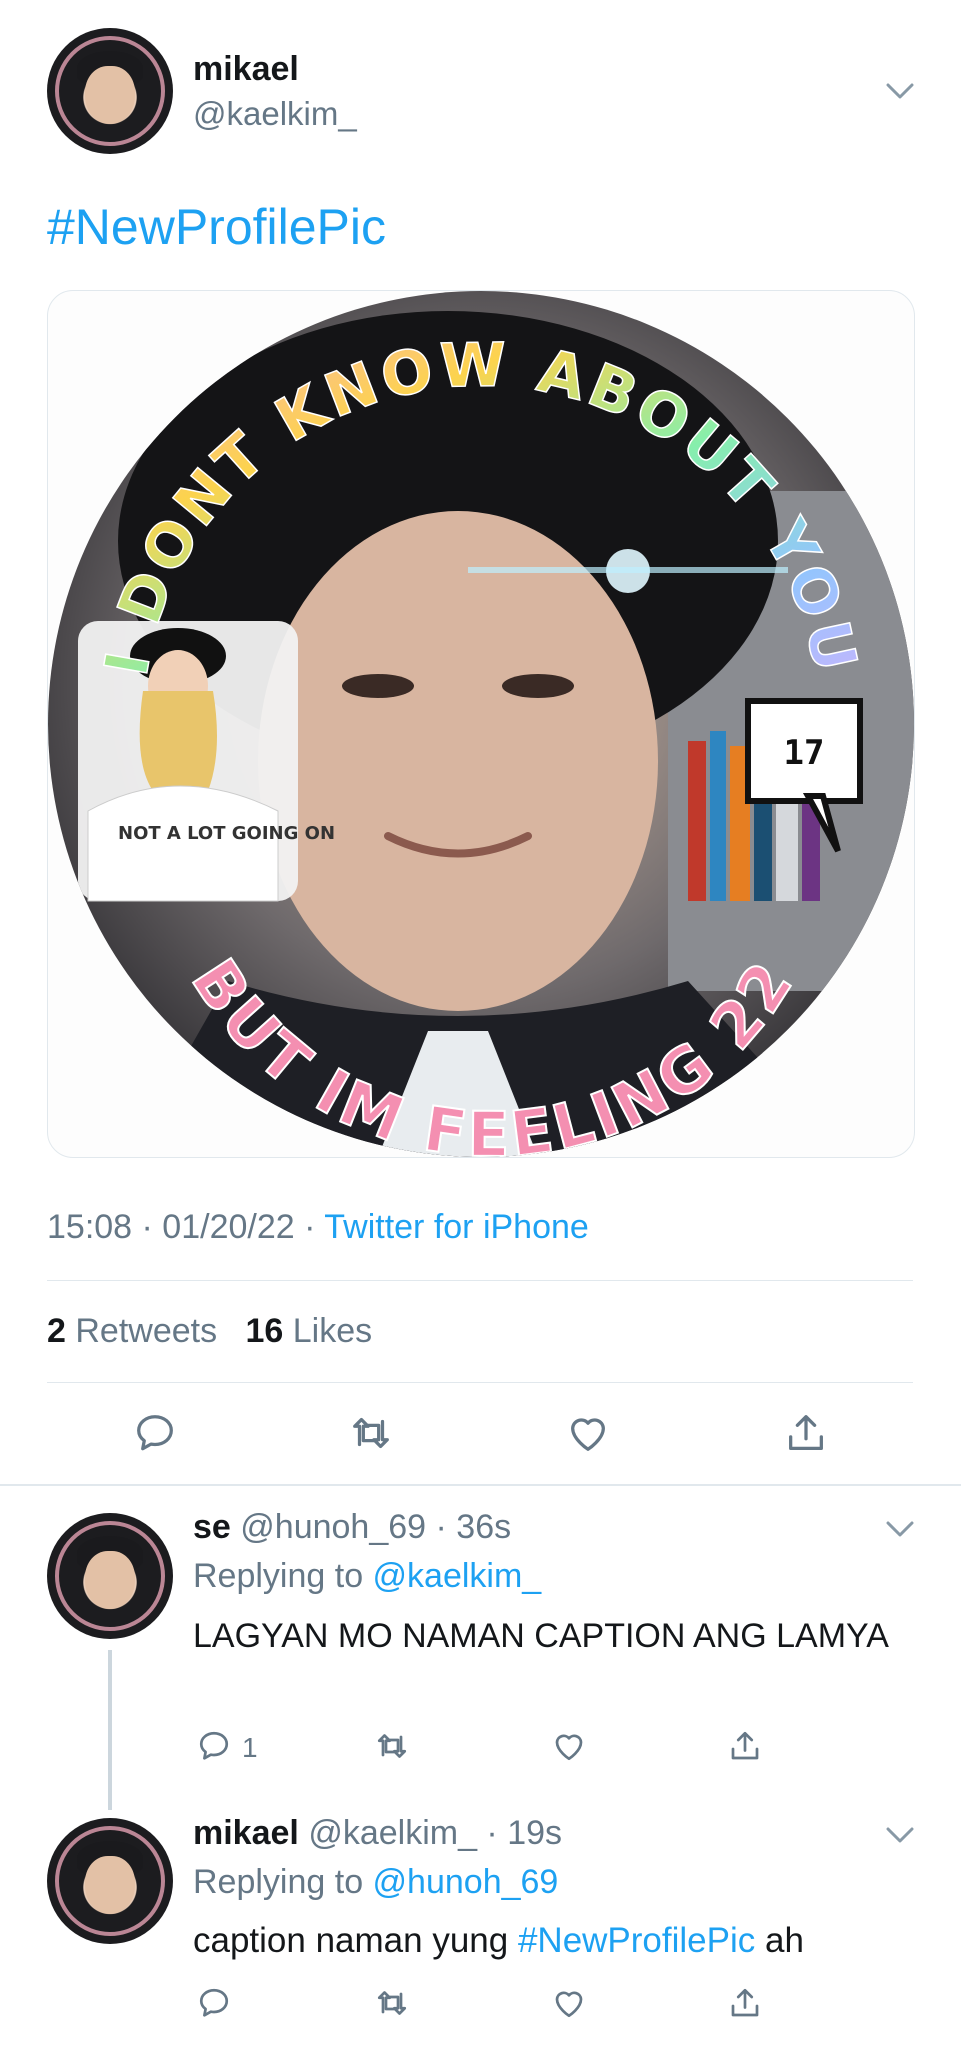  Describe the element at coordinates (456, 1227) in the screenshot. I see `tweet-source-link: Twitter for iPhone` at that location.